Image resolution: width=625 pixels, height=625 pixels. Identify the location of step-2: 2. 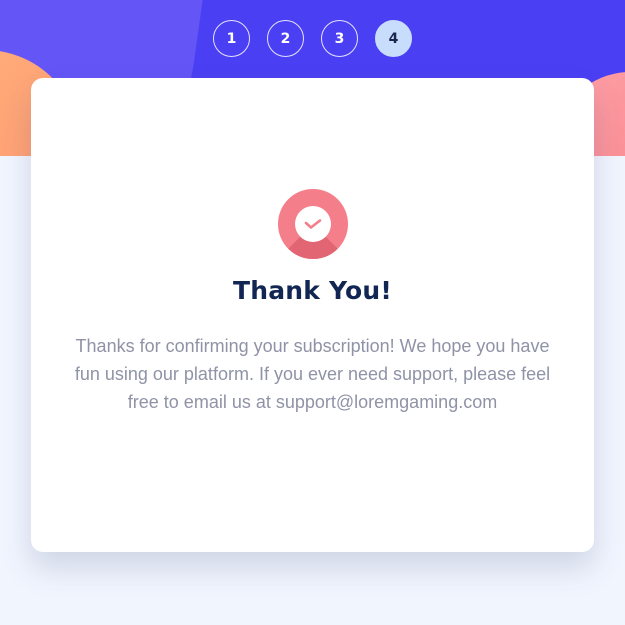
(285, 38).